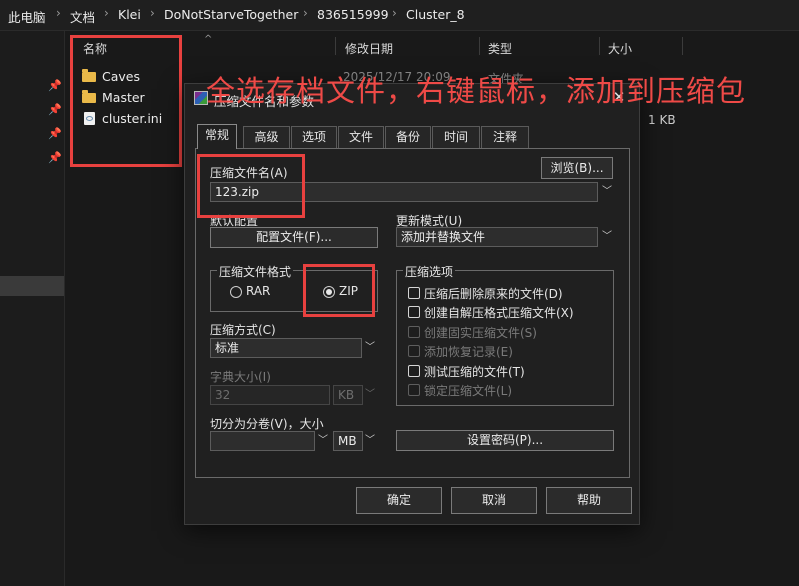  Describe the element at coordinates (262, 441) in the screenshot. I see `split-size-input` at that location.